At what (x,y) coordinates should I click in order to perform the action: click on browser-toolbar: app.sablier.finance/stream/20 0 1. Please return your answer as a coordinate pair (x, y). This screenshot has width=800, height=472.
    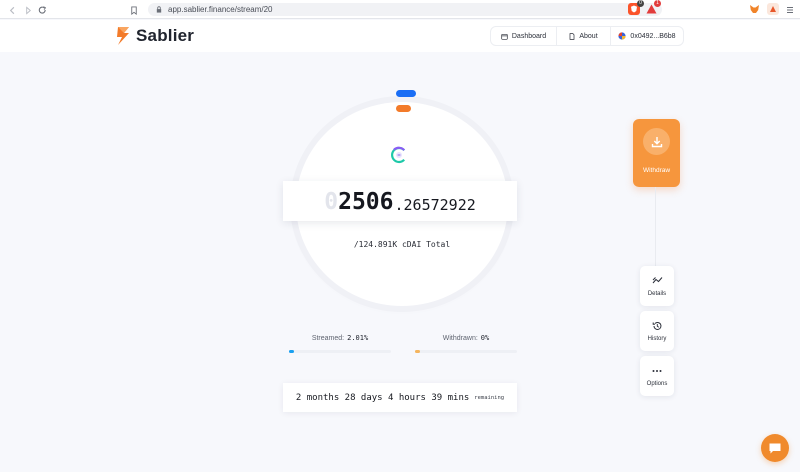
    Looking at the image, I should click on (400, 9).